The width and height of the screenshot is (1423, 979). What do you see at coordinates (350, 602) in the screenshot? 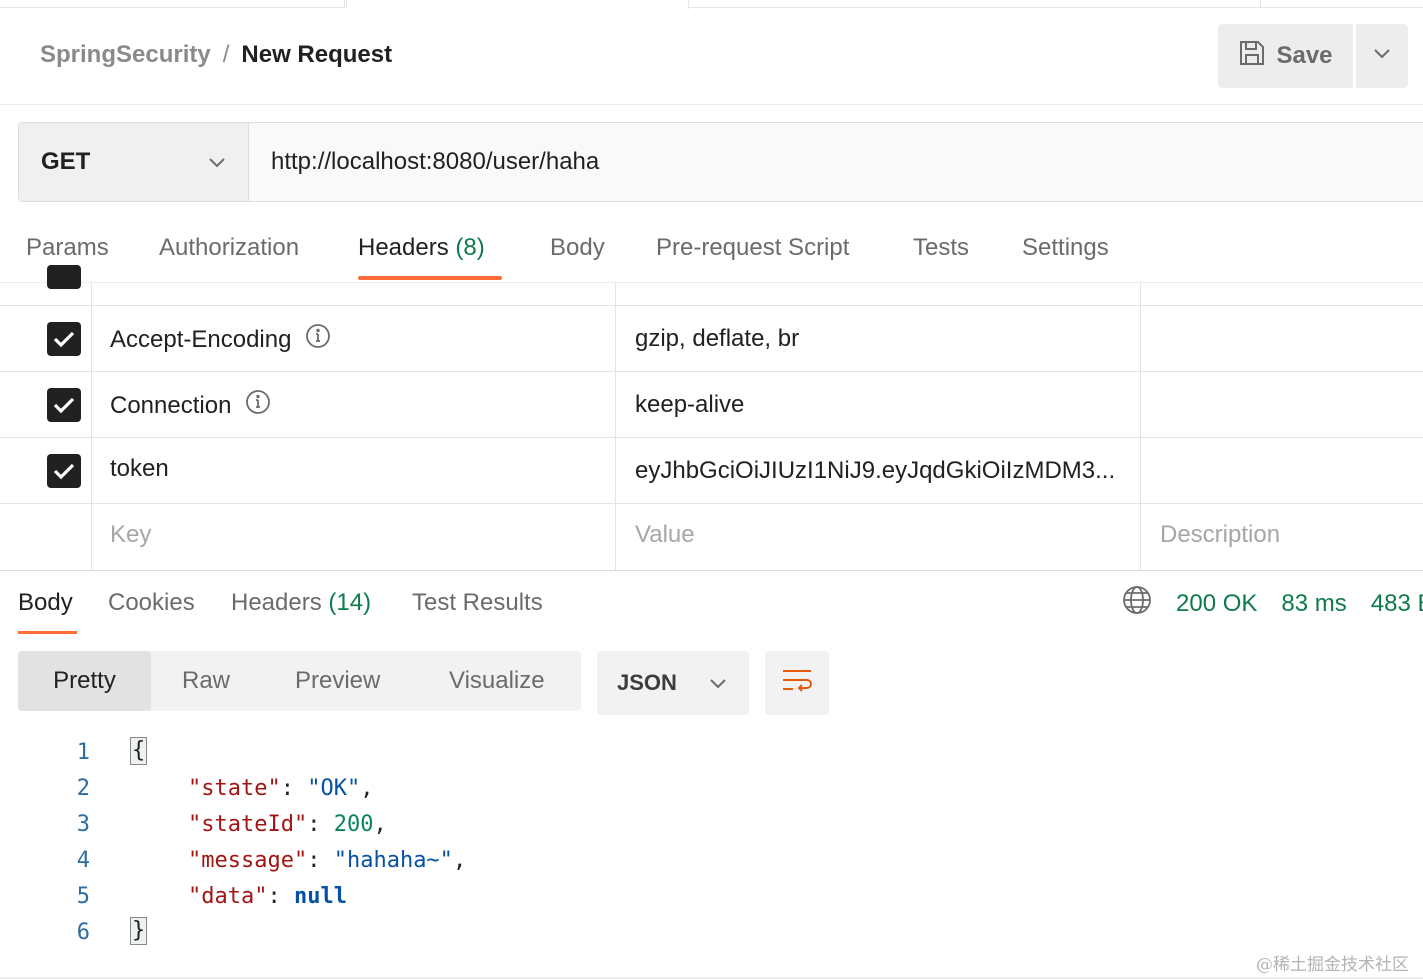
I see `tab-count: (14)` at bounding box center [350, 602].